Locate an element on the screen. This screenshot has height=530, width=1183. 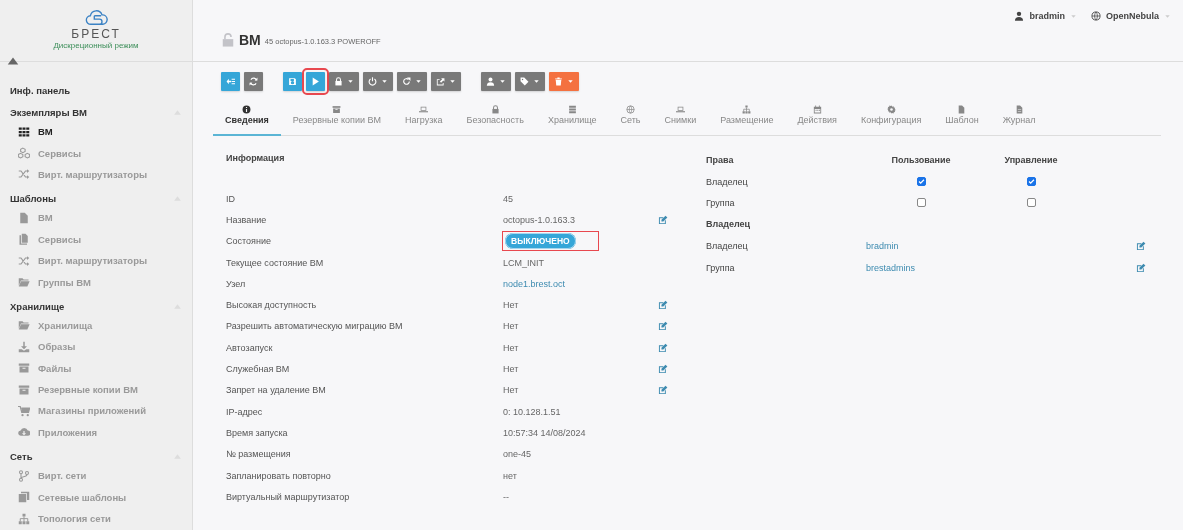
tab: Нагрузка is located at coordinates (424, 120).